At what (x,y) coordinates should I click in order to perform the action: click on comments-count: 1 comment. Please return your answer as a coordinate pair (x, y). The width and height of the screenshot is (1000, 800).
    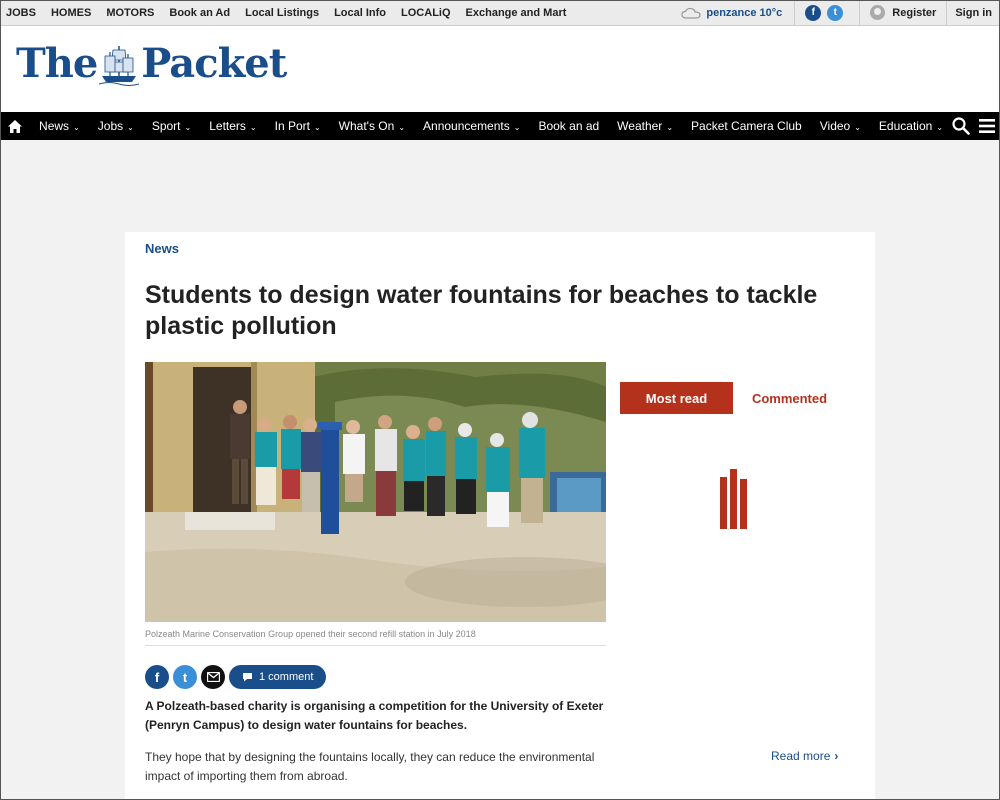
    Looking at the image, I should click on (286, 677).